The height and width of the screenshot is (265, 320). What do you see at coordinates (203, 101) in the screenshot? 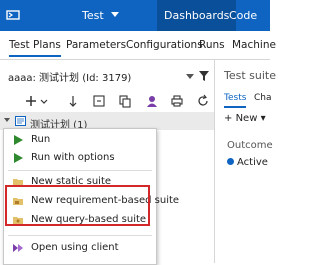
I see `refresh-icon` at bounding box center [203, 101].